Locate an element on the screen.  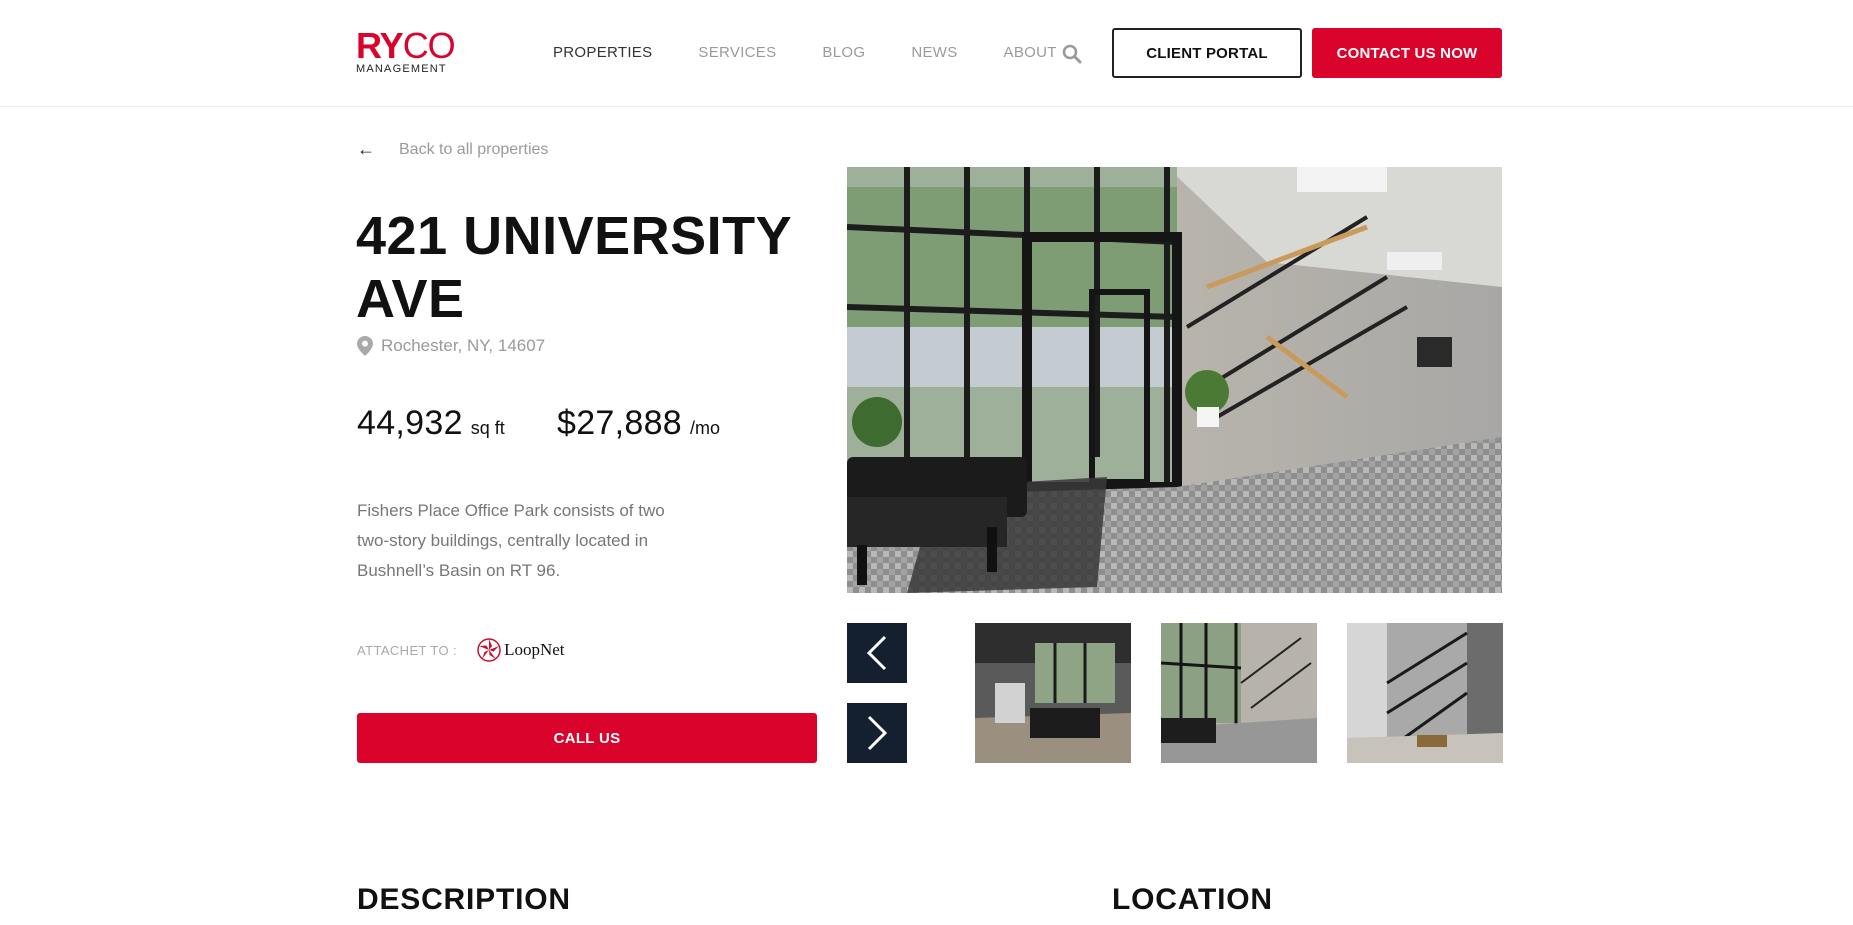
dining-room-thumbnail-image is located at coordinates (1053, 693).